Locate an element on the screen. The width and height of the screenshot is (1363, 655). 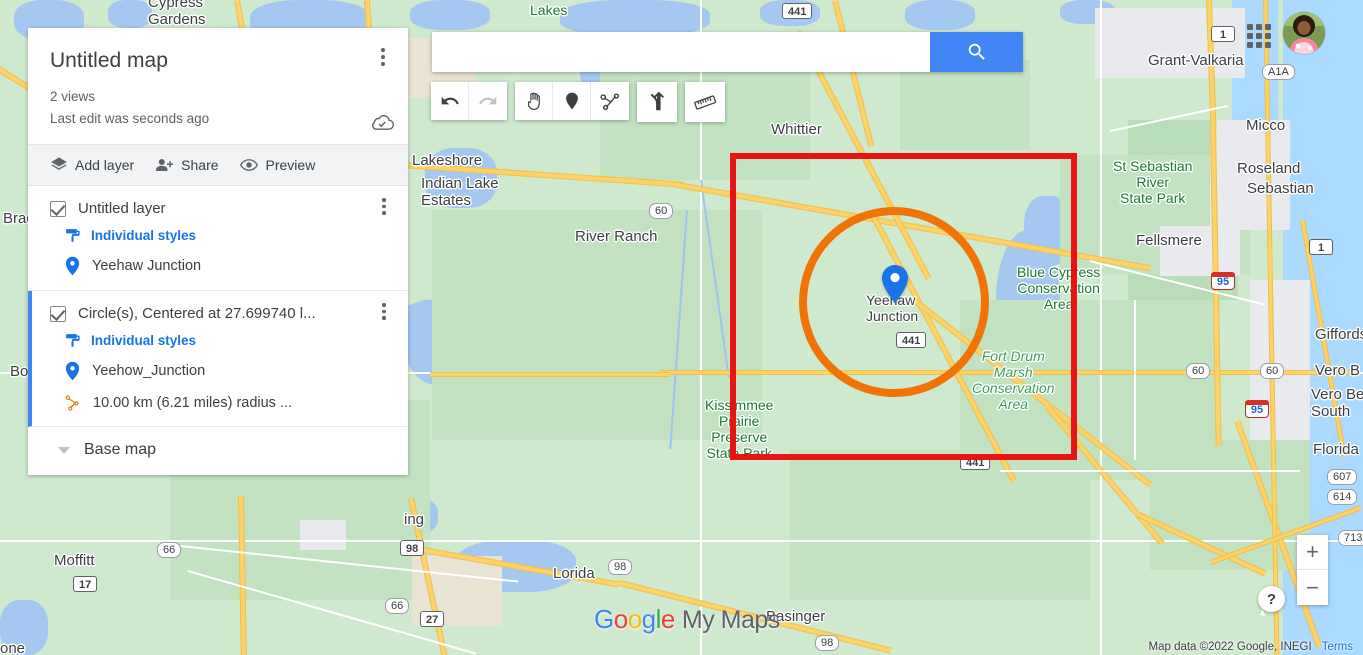
toolbar-group-draw is located at coordinates (572, 101).